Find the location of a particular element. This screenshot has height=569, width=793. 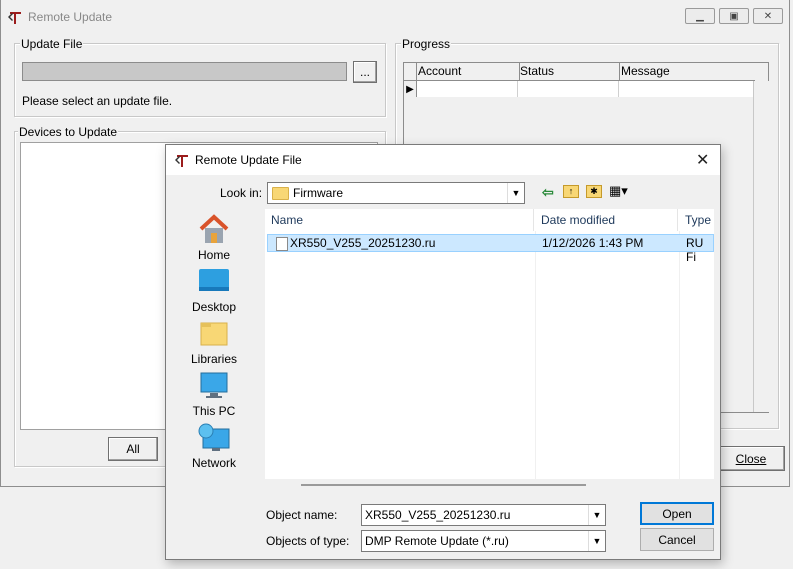

dialog-title-bar: Remote Update File ✕ is located at coordinates (443, 160).